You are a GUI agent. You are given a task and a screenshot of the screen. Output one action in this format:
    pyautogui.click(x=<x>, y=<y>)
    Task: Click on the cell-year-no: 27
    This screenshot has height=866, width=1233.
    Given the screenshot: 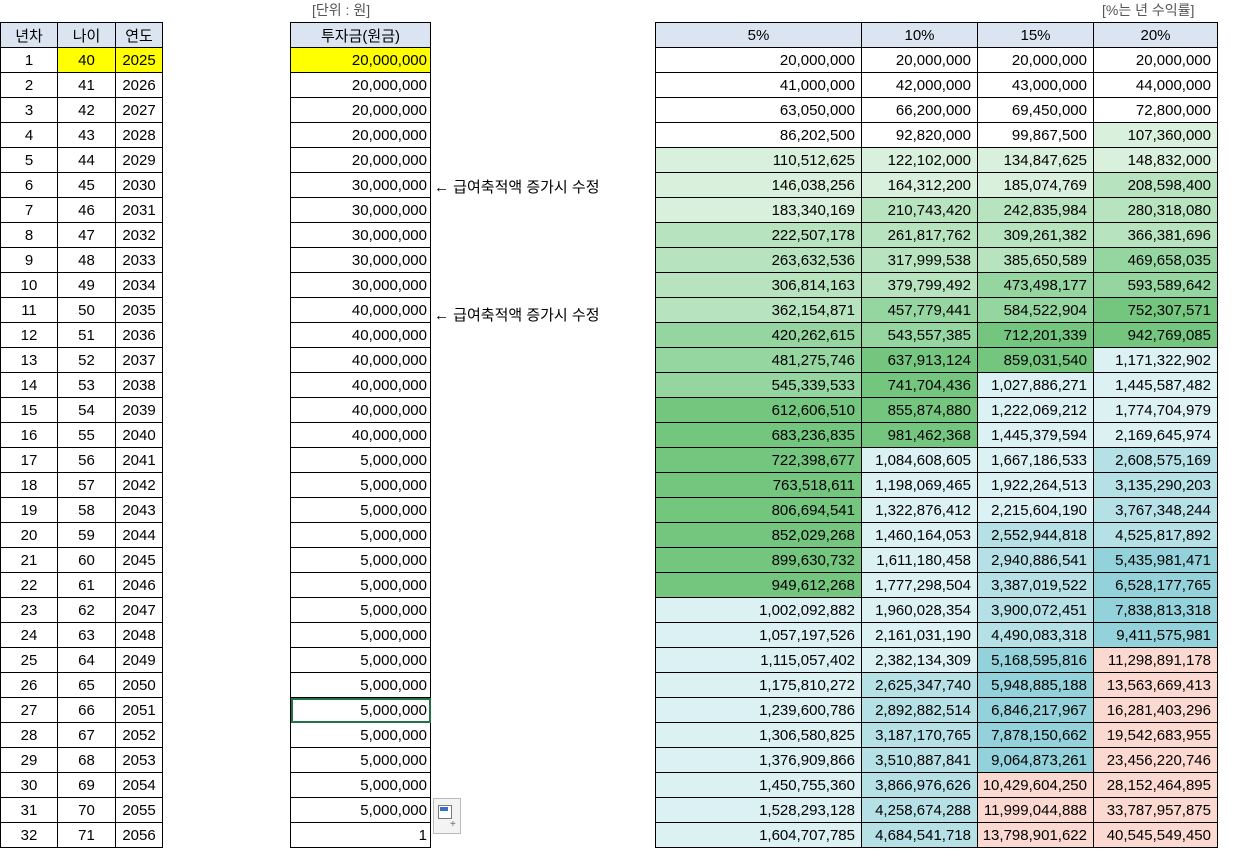 What is the action you would take?
    pyautogui.click(x=29, y=710)
    